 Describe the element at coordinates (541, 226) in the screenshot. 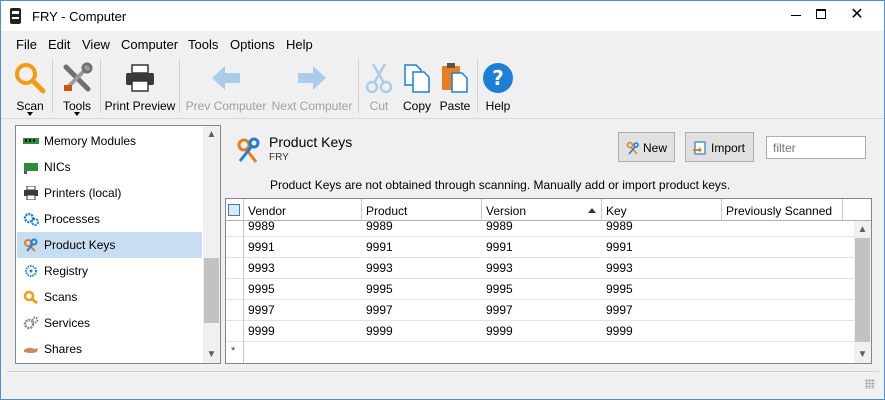

I see `table-row: 9989 9989 9989 9989` at that location.